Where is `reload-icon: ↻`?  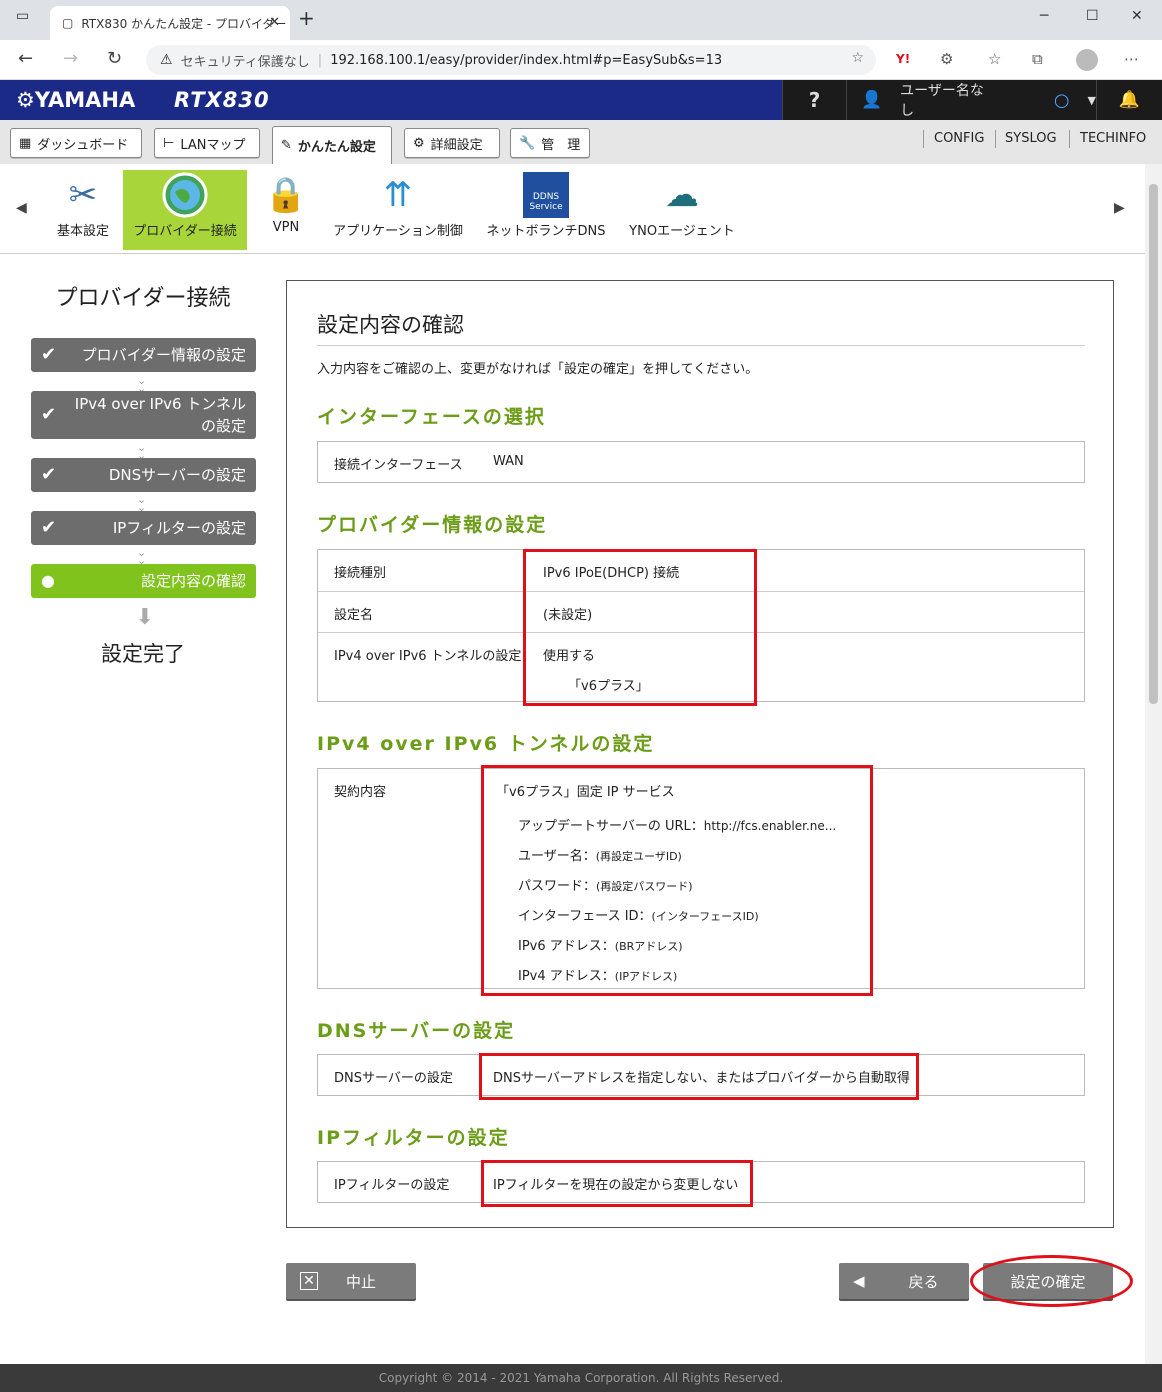
reload-icon: ↻ is located at coordinates (114, 58).